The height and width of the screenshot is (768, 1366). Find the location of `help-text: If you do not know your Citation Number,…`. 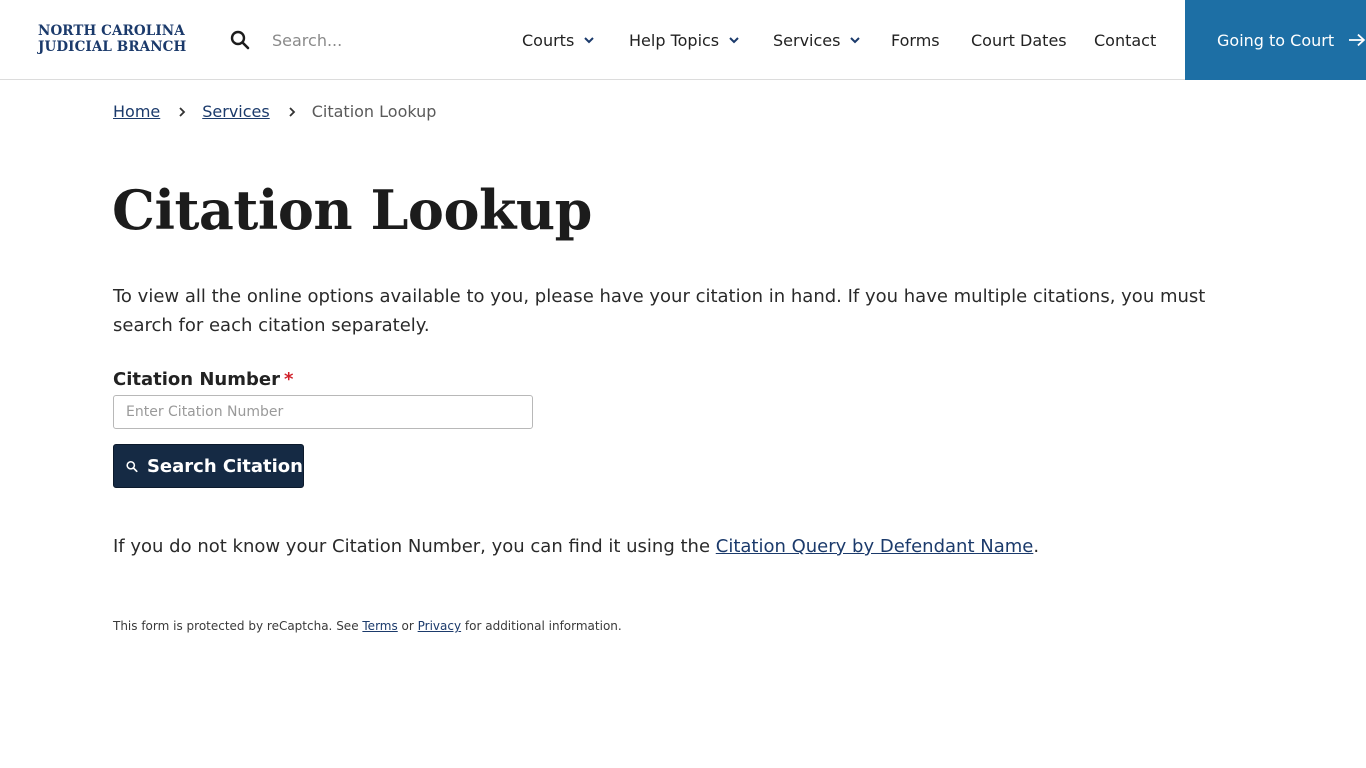

help-text: If you do not know your Citation Number,… is located at coordinates (576, 546).